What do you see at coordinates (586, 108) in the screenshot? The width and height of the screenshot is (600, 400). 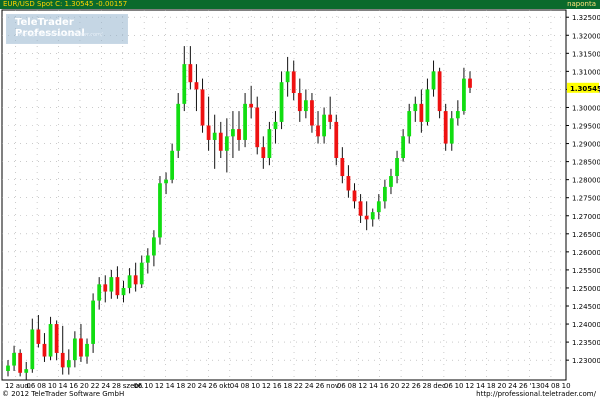 I see `y-tick-label: 1.30000` at bounding box center [586, 108].